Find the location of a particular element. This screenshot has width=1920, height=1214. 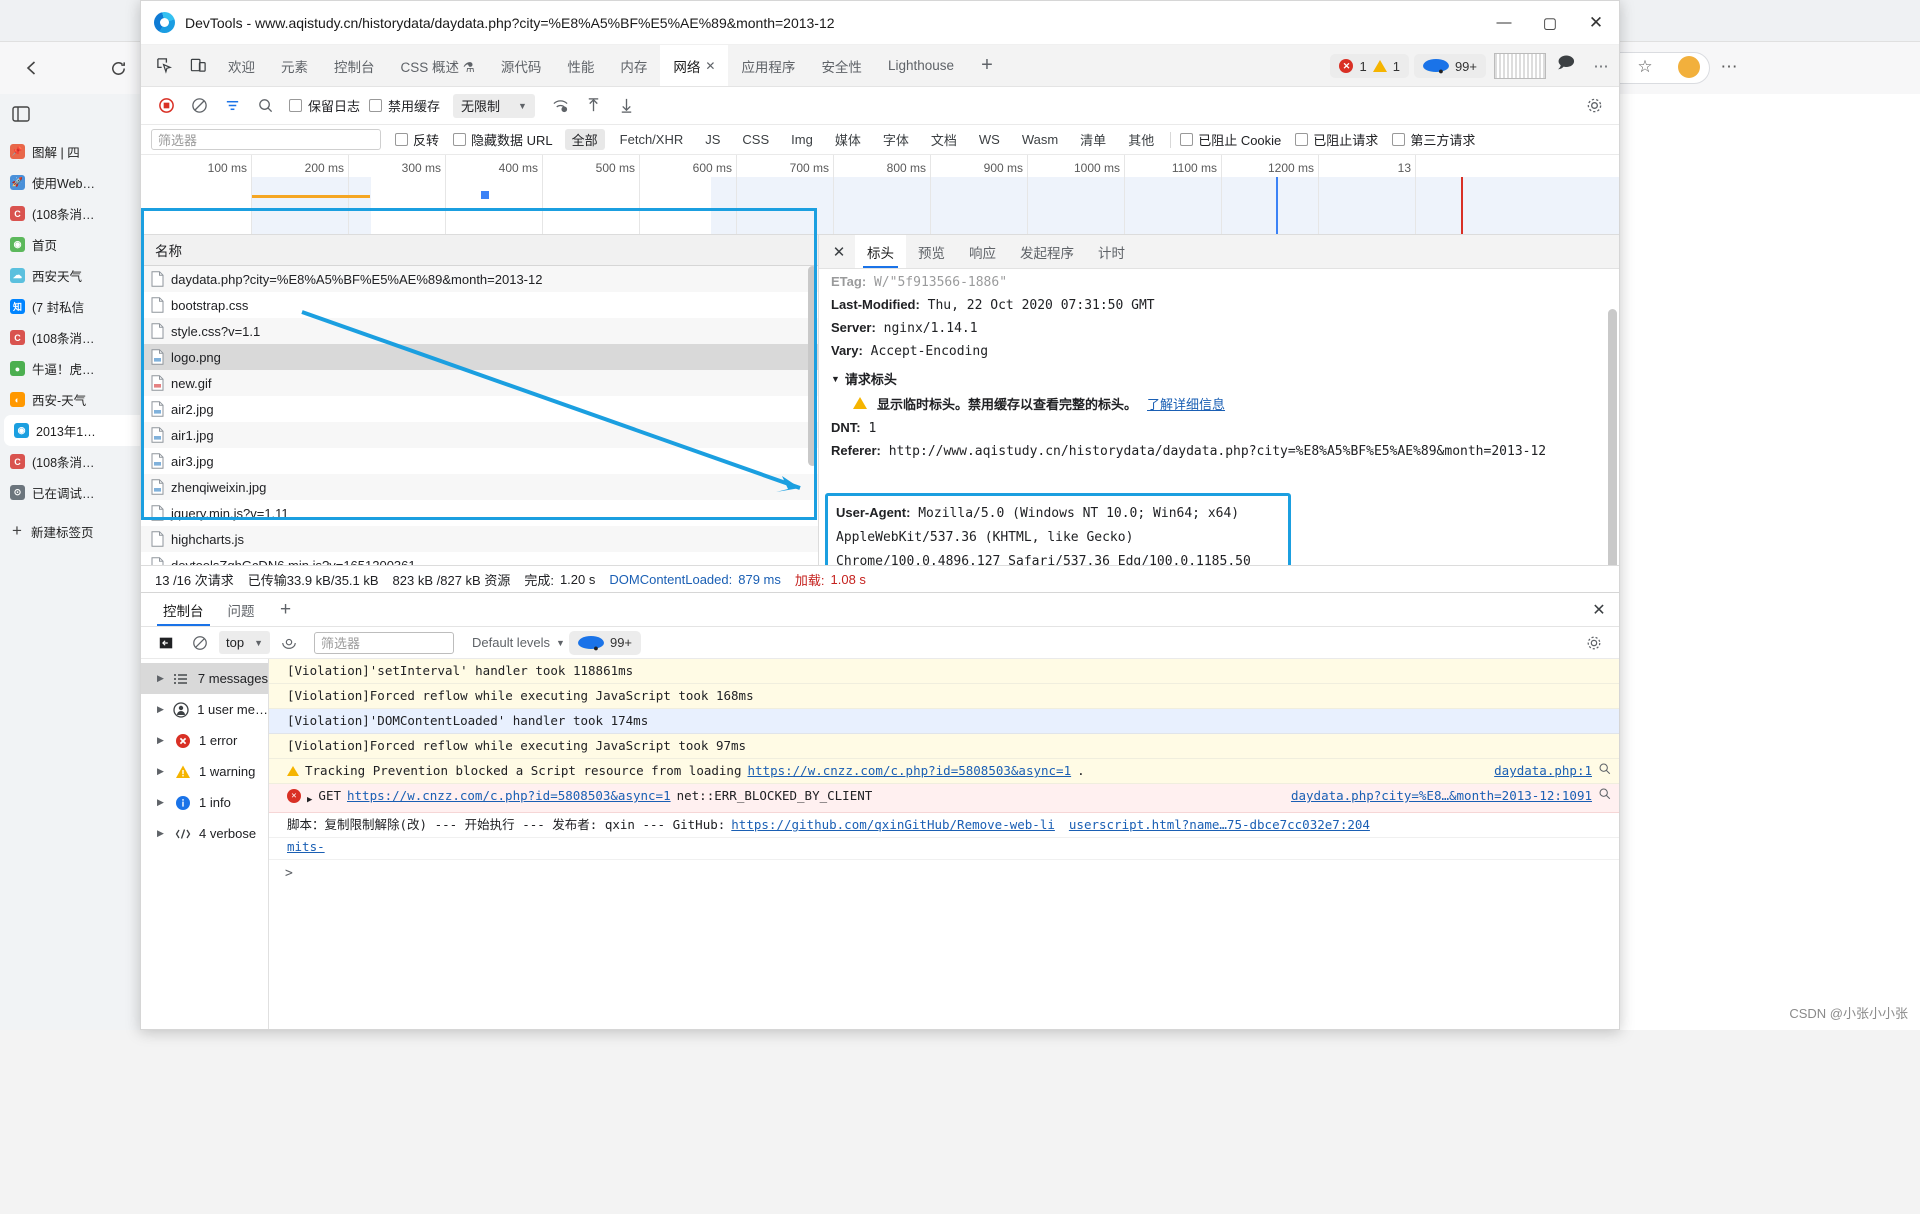

detail-tab: 响应 is located at coordinates (982, 251).